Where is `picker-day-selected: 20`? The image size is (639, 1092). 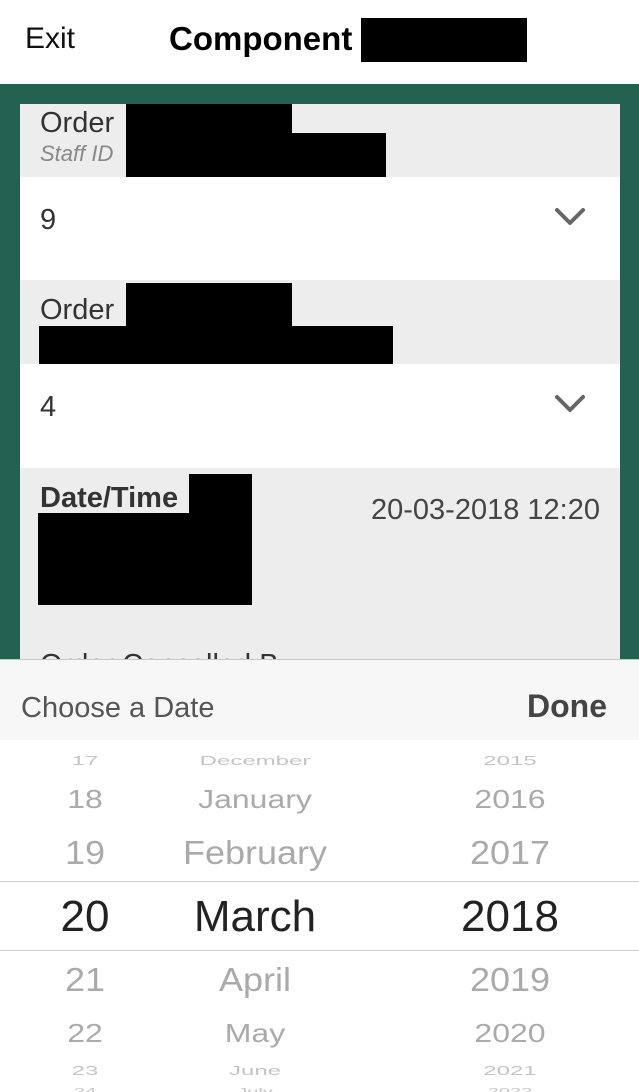 picker-day-selected: 20 is located at coordinates (85, 917).